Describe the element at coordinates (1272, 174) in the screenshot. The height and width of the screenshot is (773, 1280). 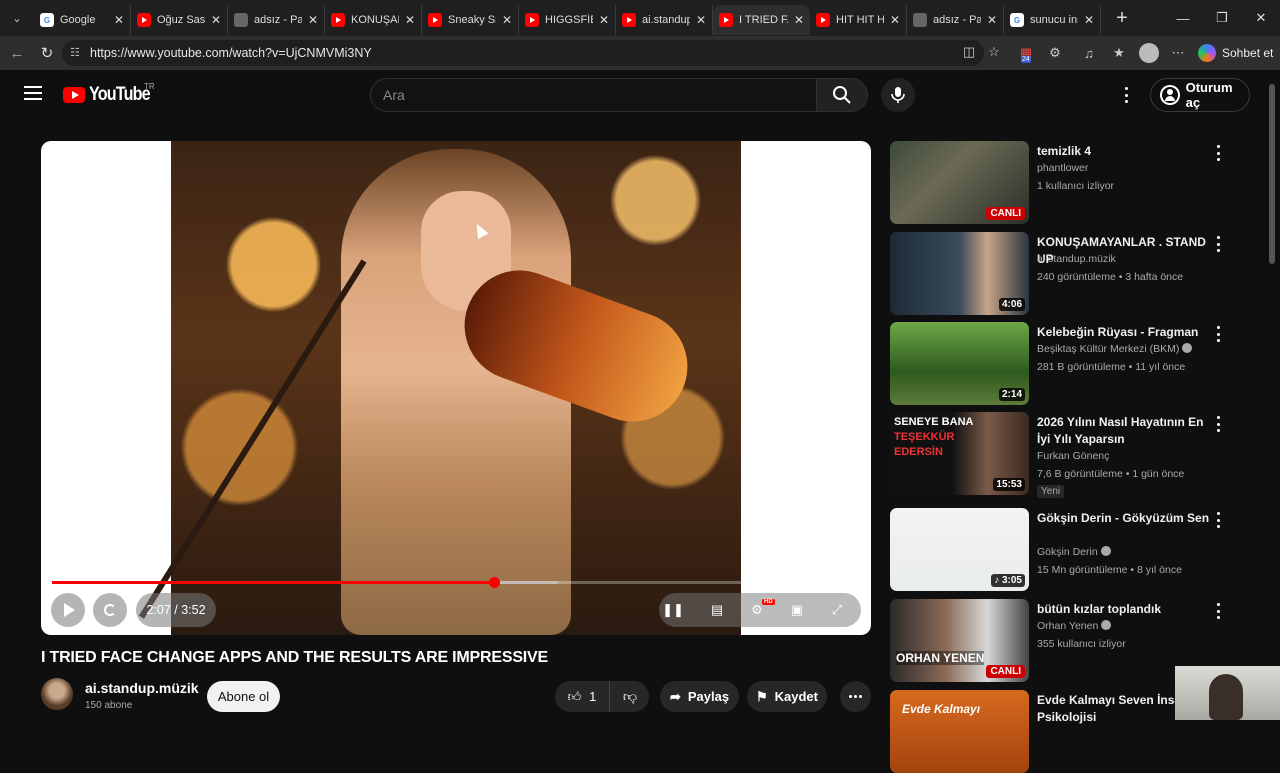
I see `scrollbar-thumb` at that location.